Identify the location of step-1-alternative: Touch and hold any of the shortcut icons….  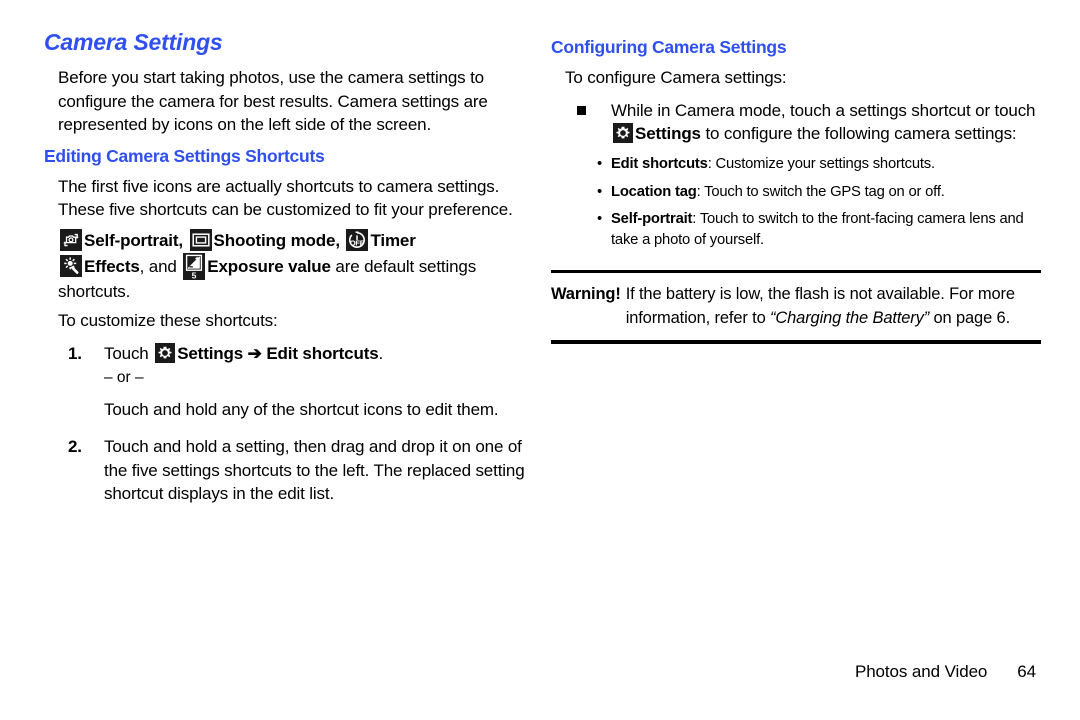
(301, 410).